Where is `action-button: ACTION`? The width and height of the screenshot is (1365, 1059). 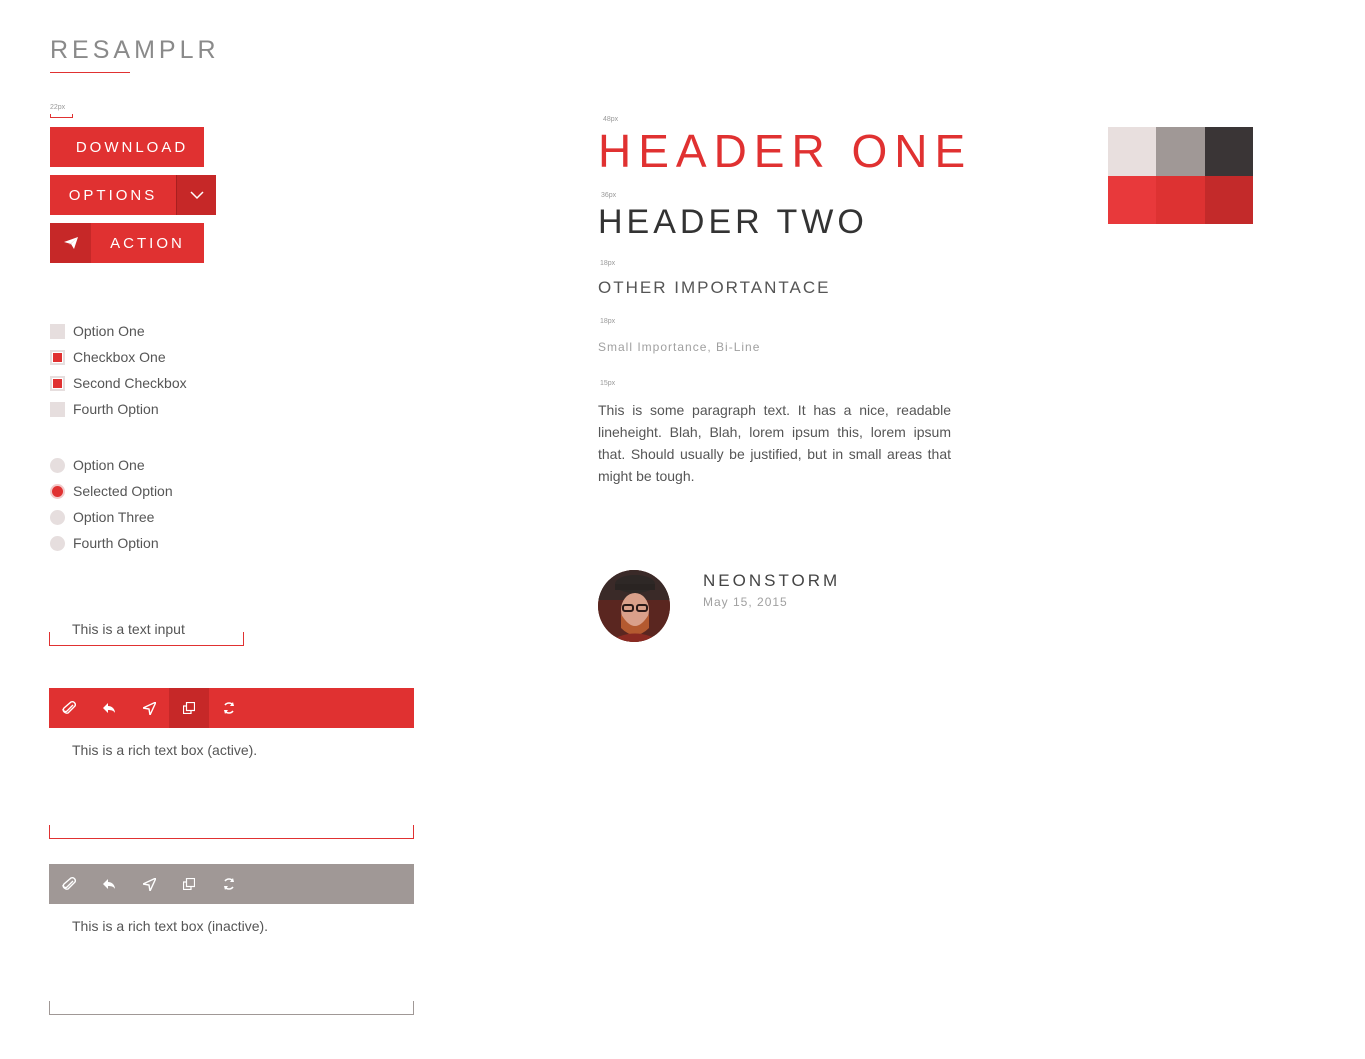
action-button: ACTION is located at coordinates (127, 243).